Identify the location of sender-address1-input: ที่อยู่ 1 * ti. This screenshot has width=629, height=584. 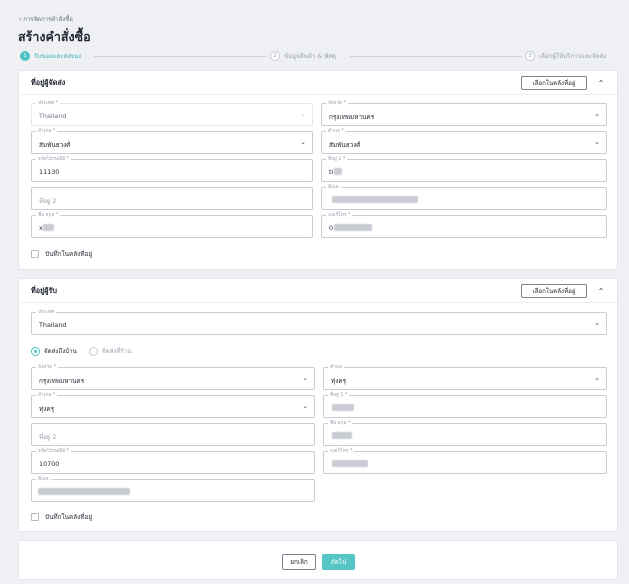
(464, 169).